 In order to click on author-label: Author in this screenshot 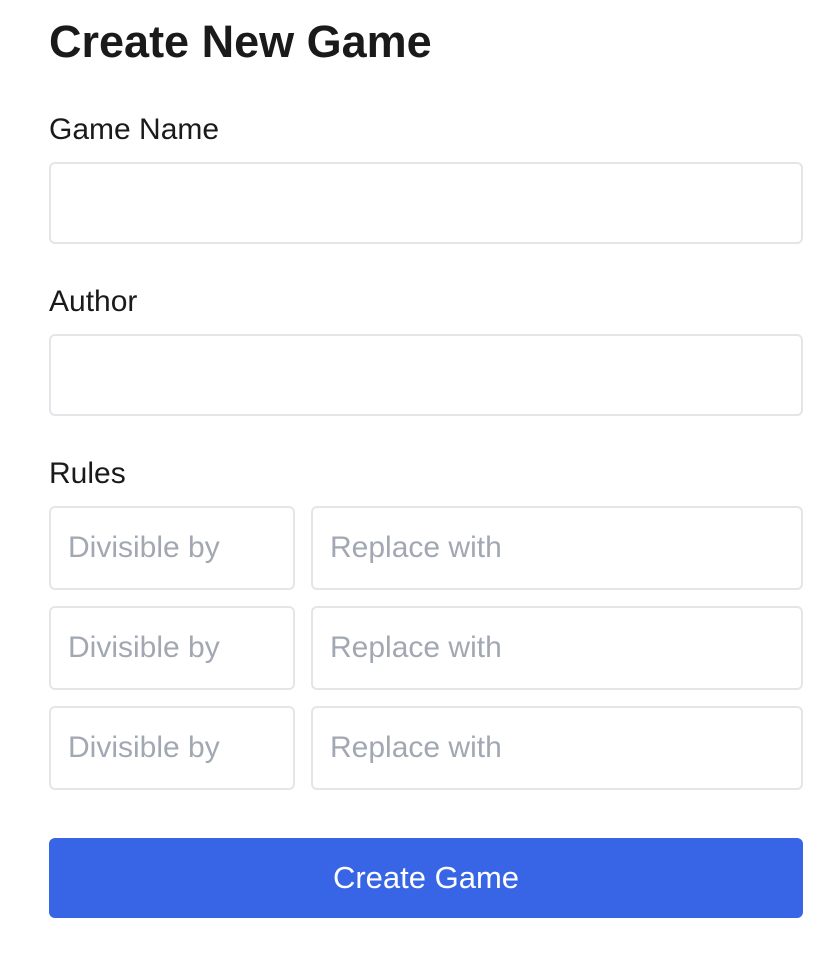, I will do `click(93, 301)`.